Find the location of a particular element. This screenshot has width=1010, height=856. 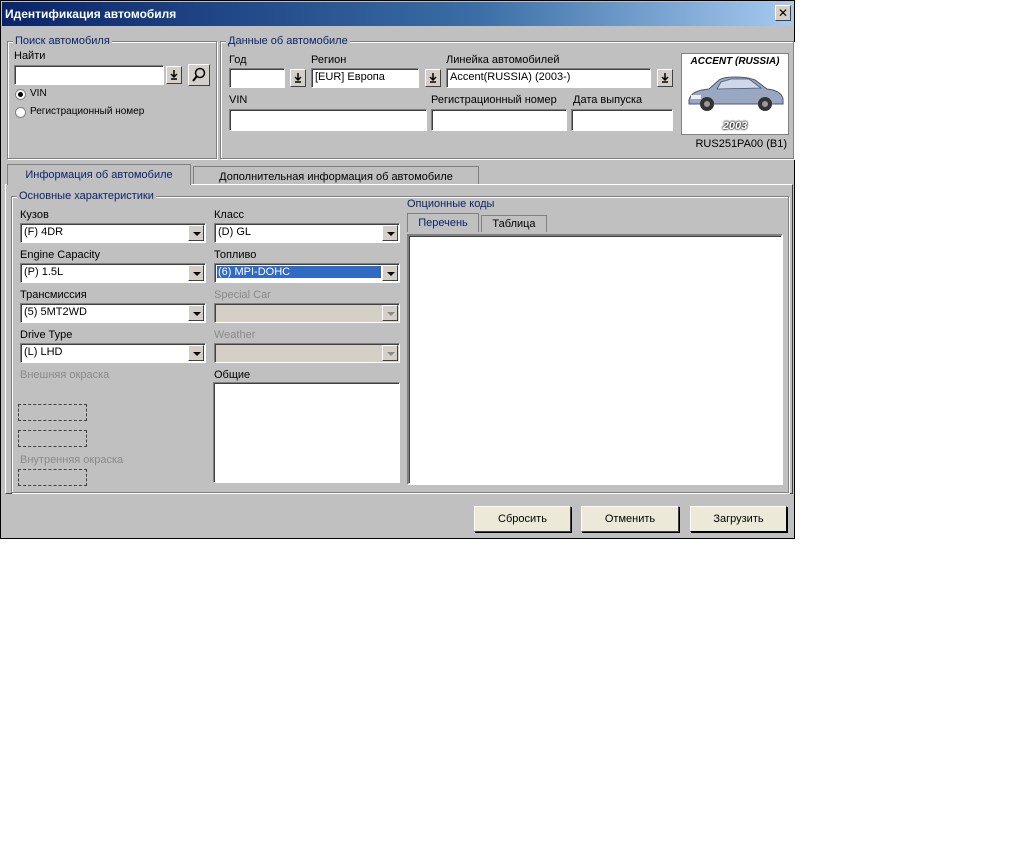

find-search-button is located at coordinates (199, 75).